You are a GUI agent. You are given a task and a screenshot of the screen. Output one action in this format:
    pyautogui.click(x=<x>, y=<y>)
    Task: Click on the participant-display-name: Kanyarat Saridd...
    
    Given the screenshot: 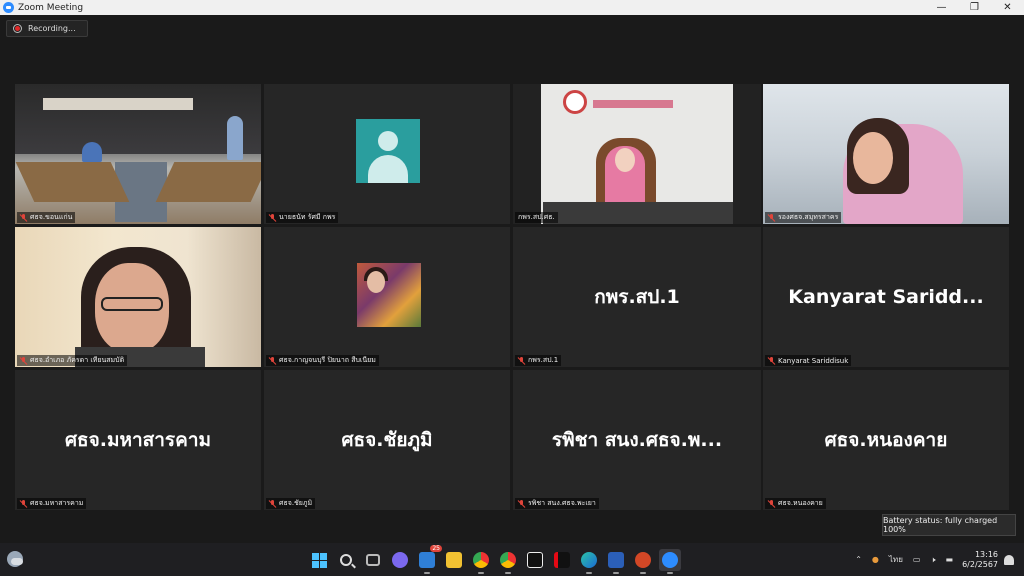 What is the action you would take?
    pyautogui.click(x=886, y=297)
    